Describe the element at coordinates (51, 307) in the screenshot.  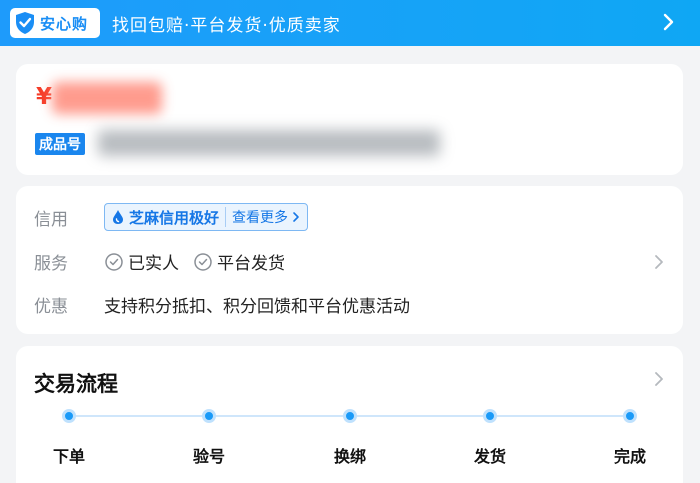
I see `discount-label: 优惠` at that location.